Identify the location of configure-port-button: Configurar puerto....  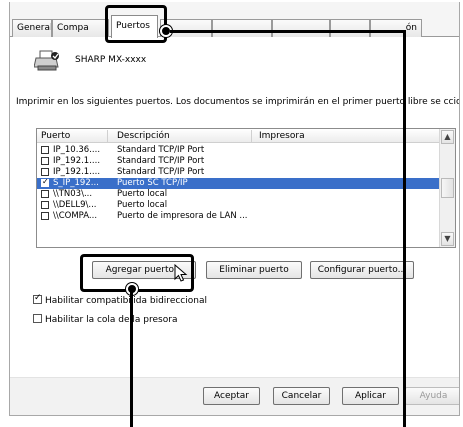
(362, 270).